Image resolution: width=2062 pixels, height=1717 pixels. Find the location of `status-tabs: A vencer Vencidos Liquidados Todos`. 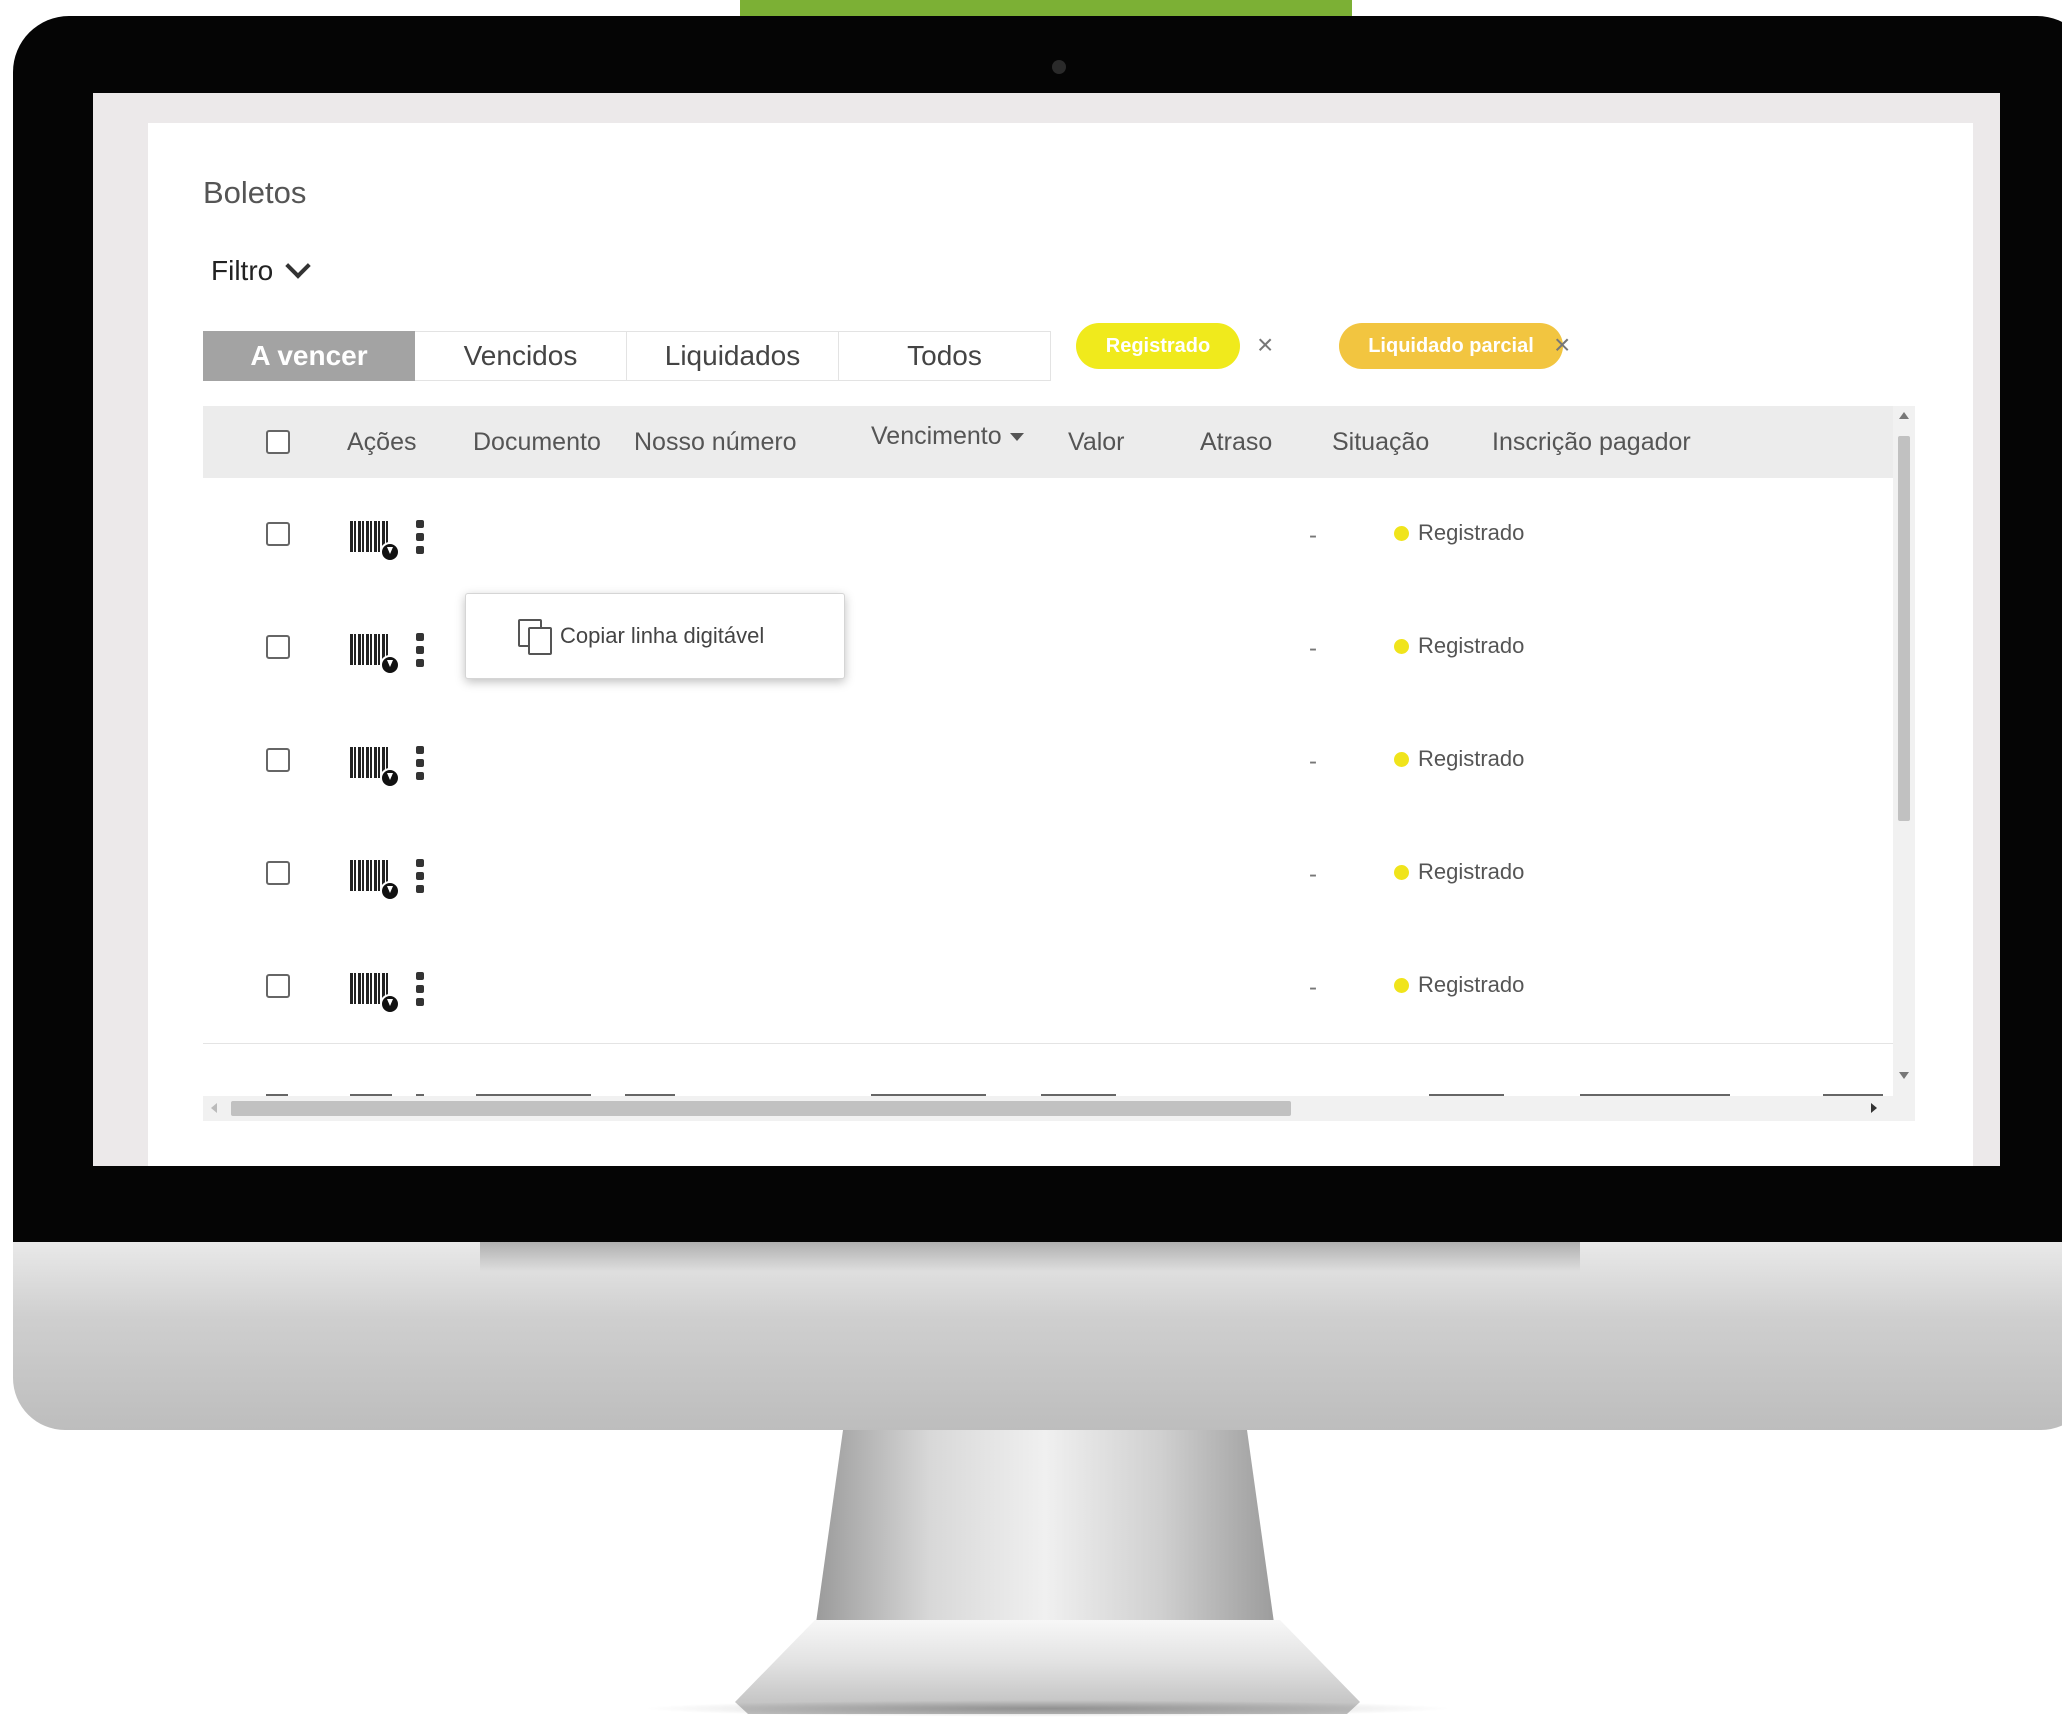

status-tabs: A vencer Vencidos Liquidados Todos is located at coordinates (627, 356).